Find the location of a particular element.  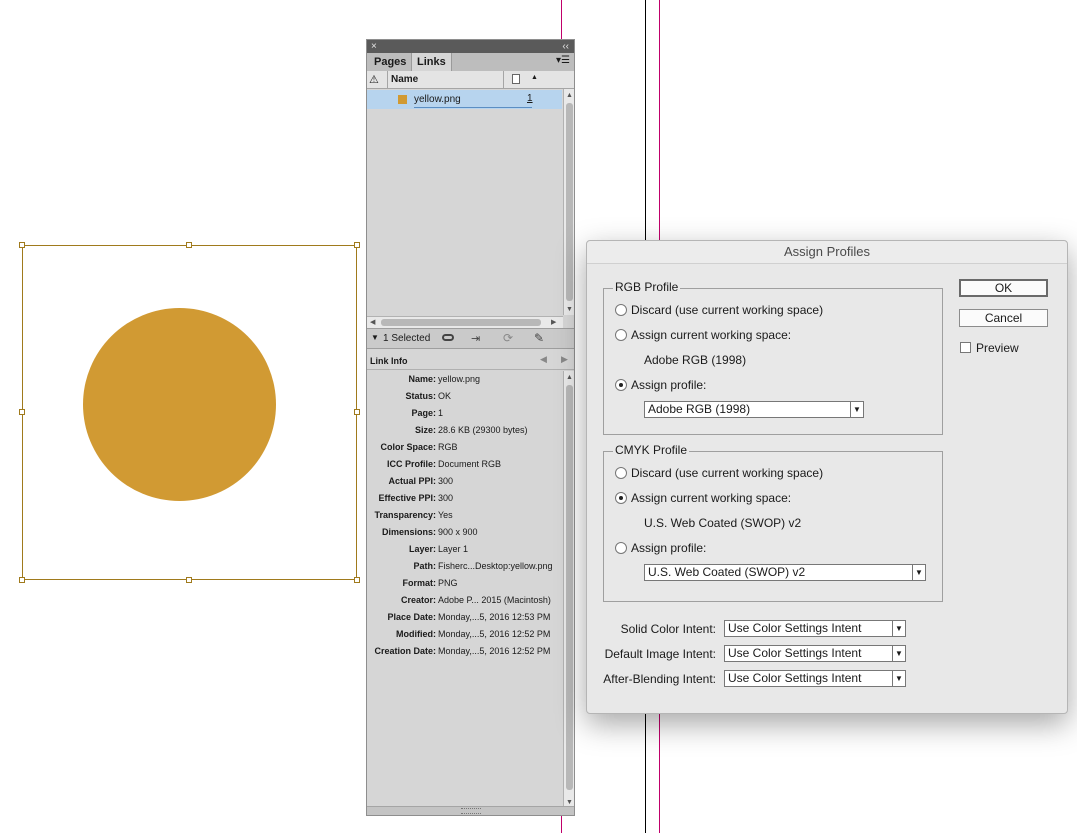

previous-link-icon: ◀ is located at coordinates (543, 359).